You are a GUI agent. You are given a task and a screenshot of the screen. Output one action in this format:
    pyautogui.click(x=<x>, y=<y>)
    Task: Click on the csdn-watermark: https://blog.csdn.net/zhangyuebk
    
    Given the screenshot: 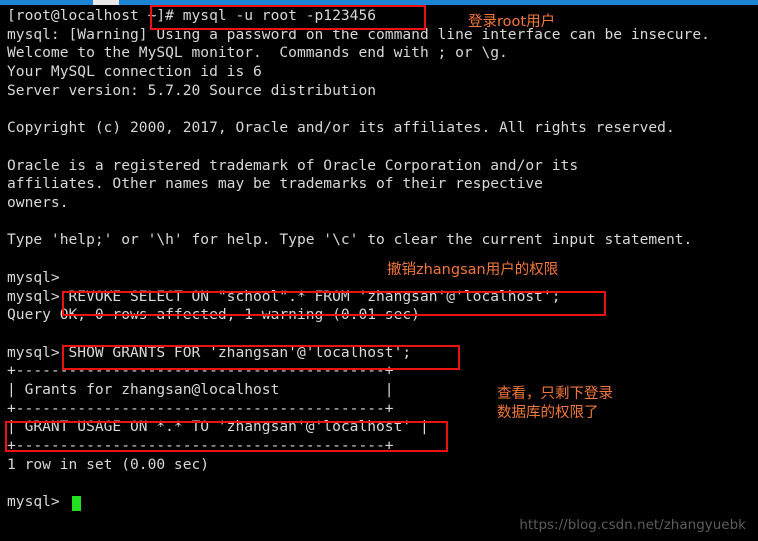 What is the action you would take?
    pyautogui.click(x=632, y=525)
    